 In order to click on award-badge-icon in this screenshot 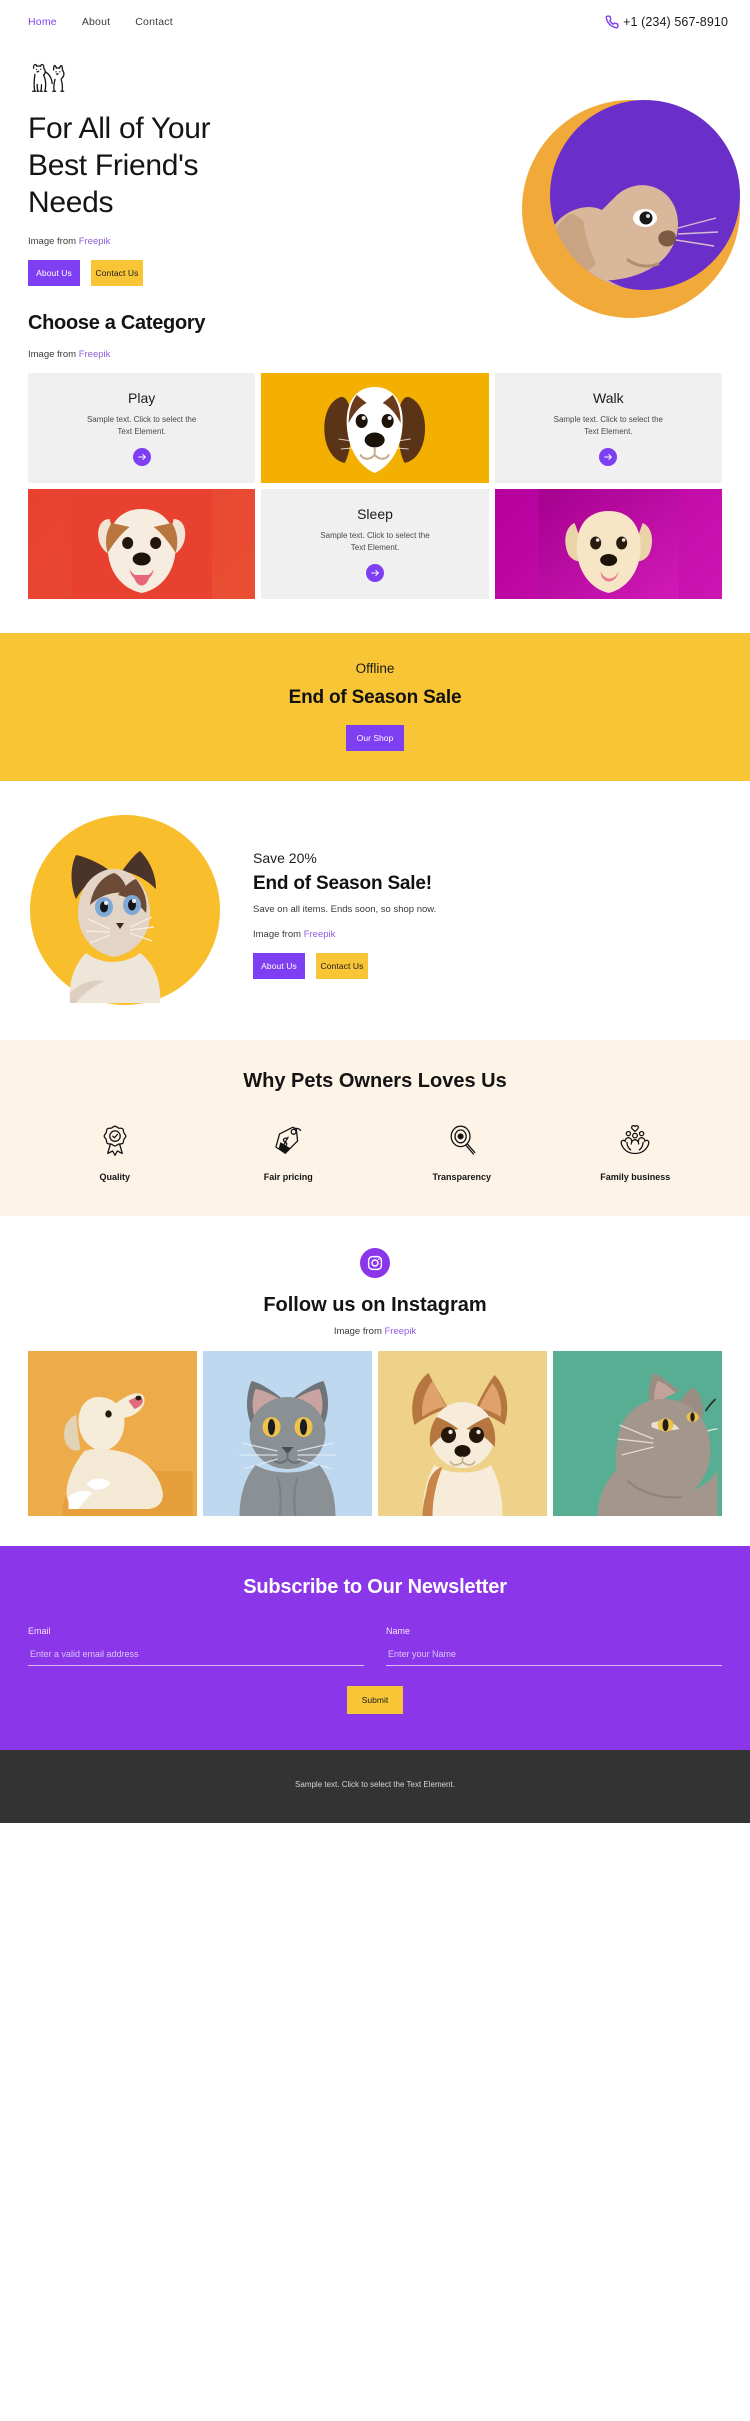, I will do `click(115, 1140)`.